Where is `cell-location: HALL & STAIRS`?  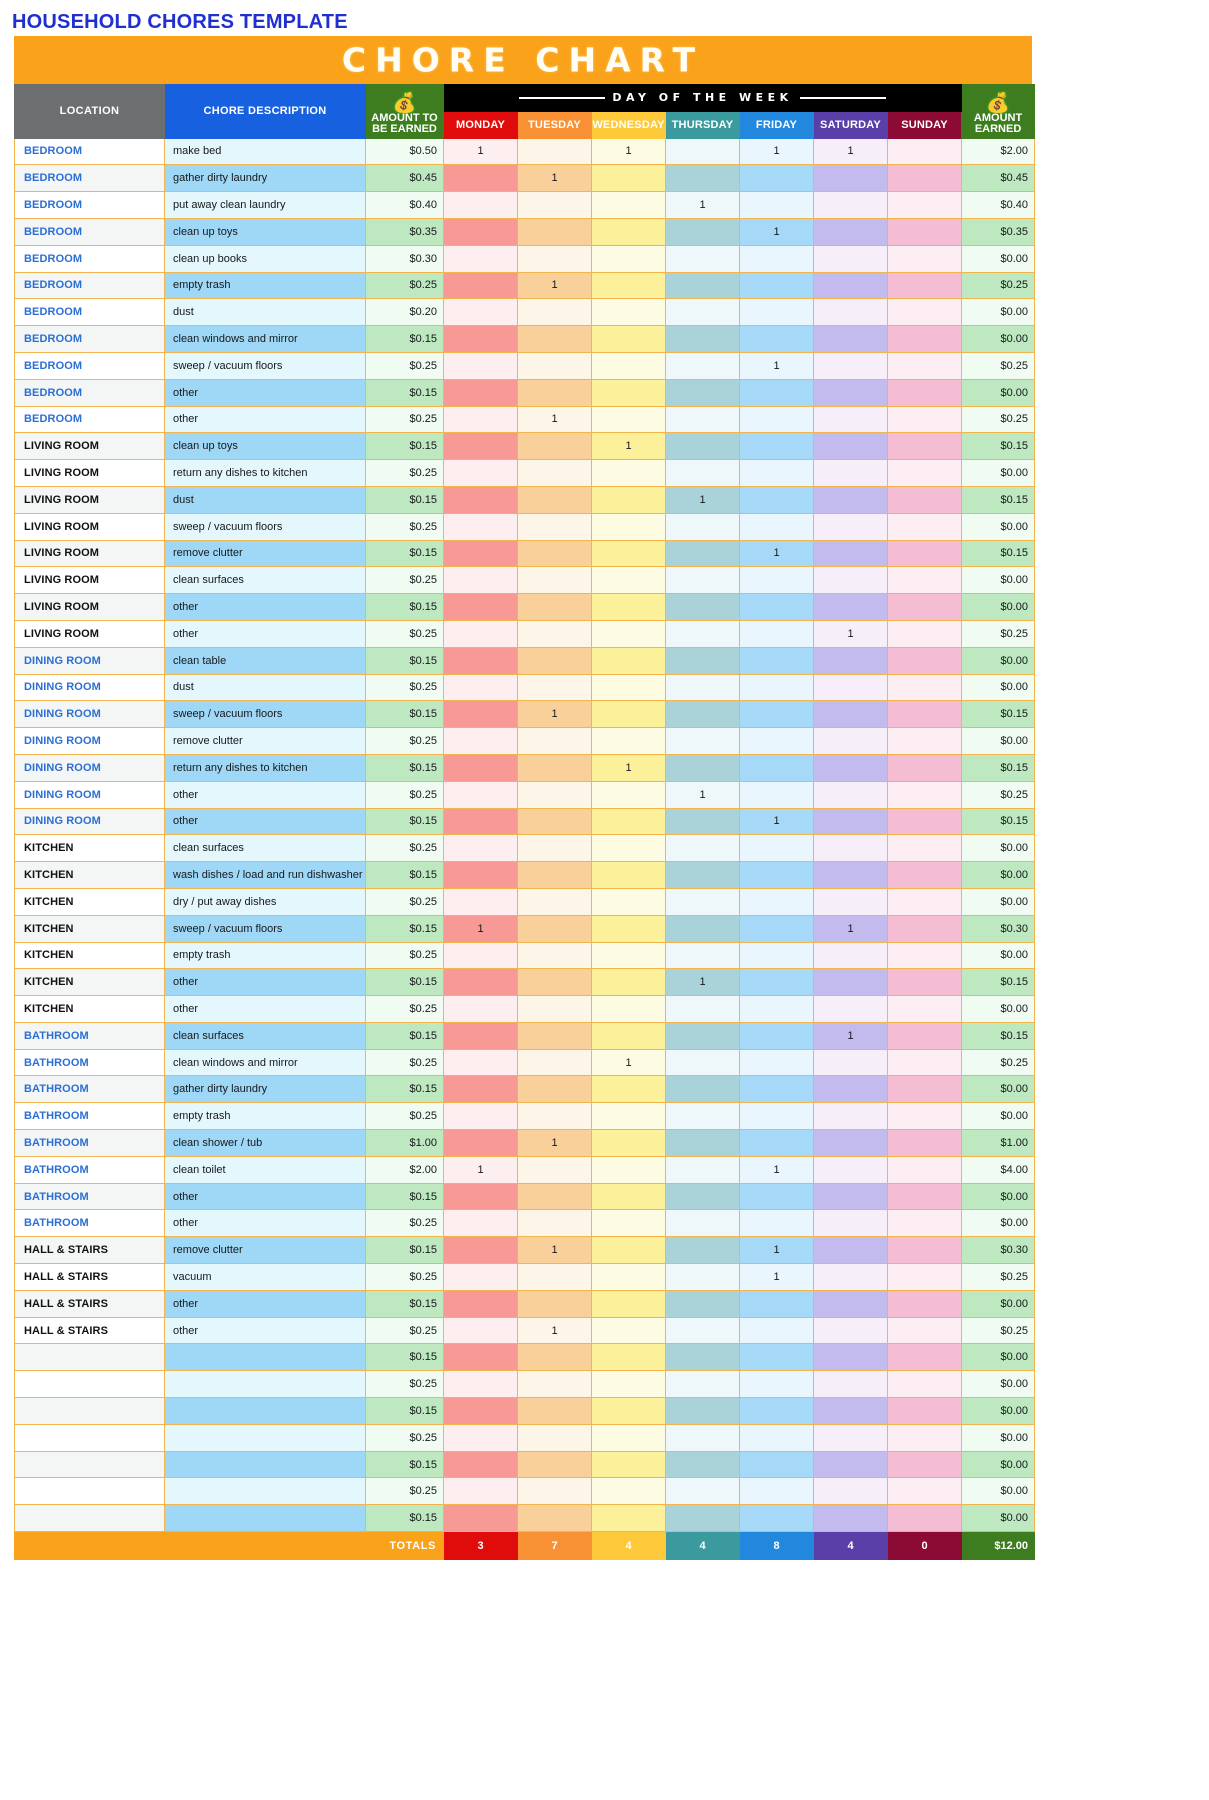
cell-location: HALL & STAIRS is located at coordinates (89, 1330).